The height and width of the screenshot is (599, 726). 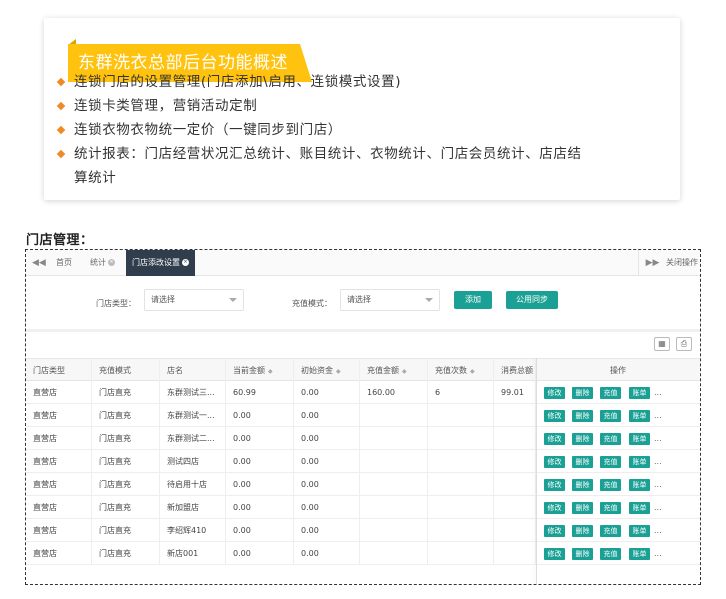 I want to click on feature-item: 连锁衣物衣物统一定价（一键同步到门店）, so click(x=371, y=130).